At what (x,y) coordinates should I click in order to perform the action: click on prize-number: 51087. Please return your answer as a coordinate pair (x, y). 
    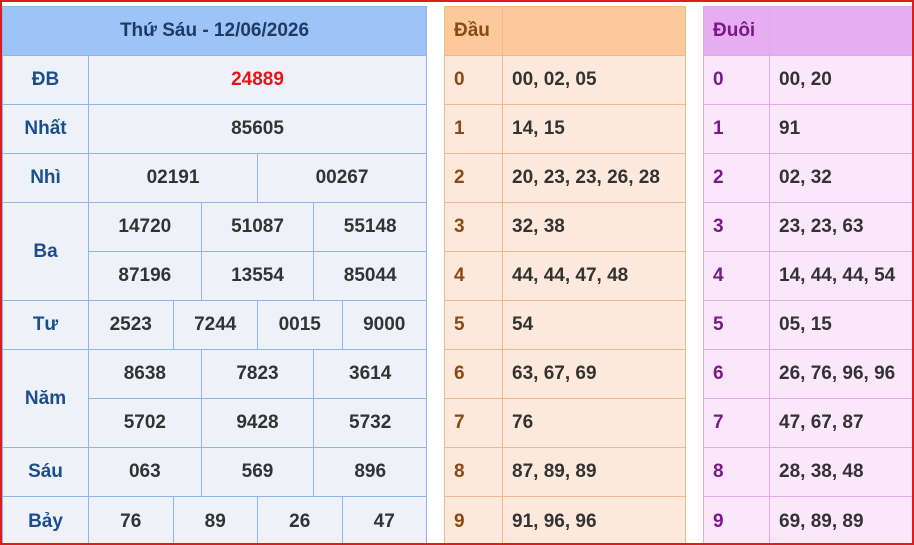
    Looking at the image, I should click on (258, 227).